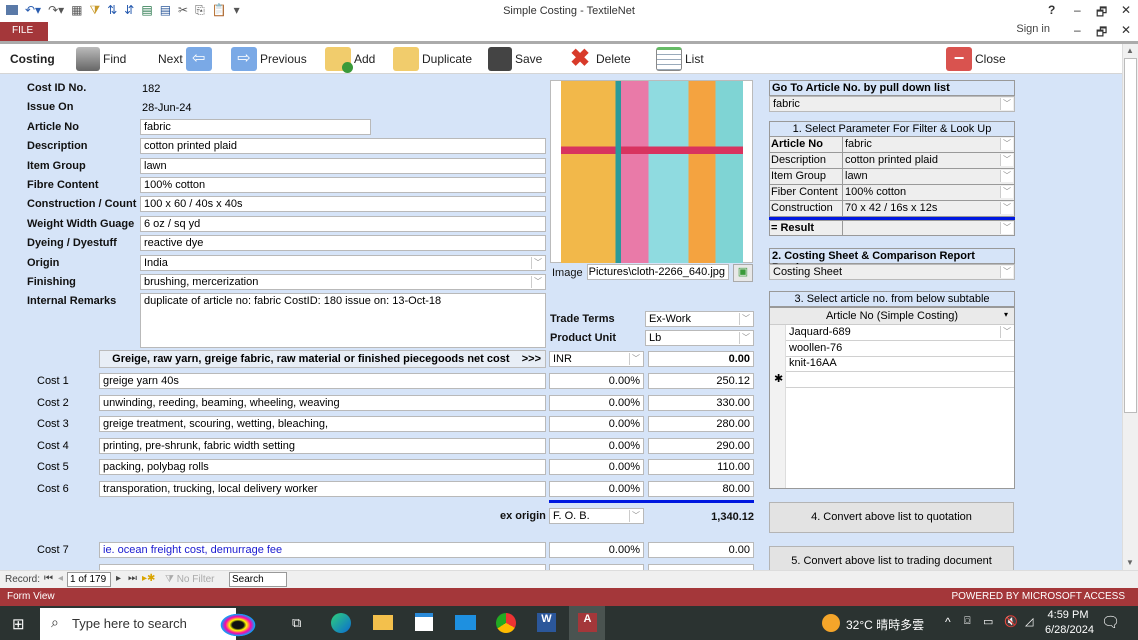 Image resolution: width=1138 pixels, height=640 pixels. What do you see at coordinates (928, 192) in the screenshot?
I see `filter-row-select: 100% cotton ﹀` at bounding box center [928, 192].